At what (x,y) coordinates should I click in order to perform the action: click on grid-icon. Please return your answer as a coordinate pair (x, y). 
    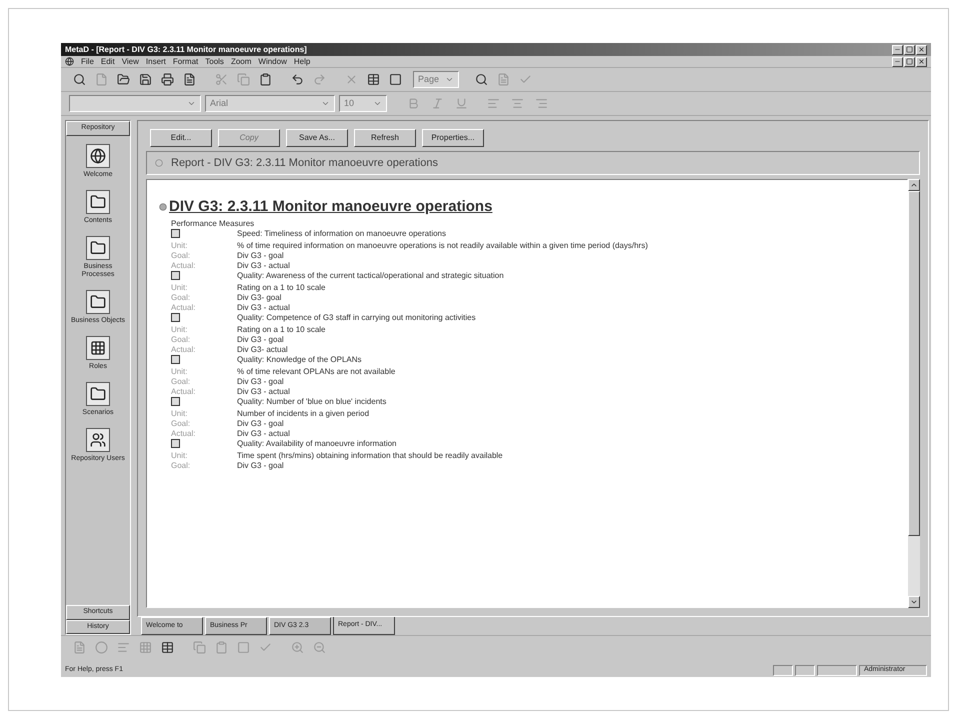
    Looking at the image, I should click on (98, 348).